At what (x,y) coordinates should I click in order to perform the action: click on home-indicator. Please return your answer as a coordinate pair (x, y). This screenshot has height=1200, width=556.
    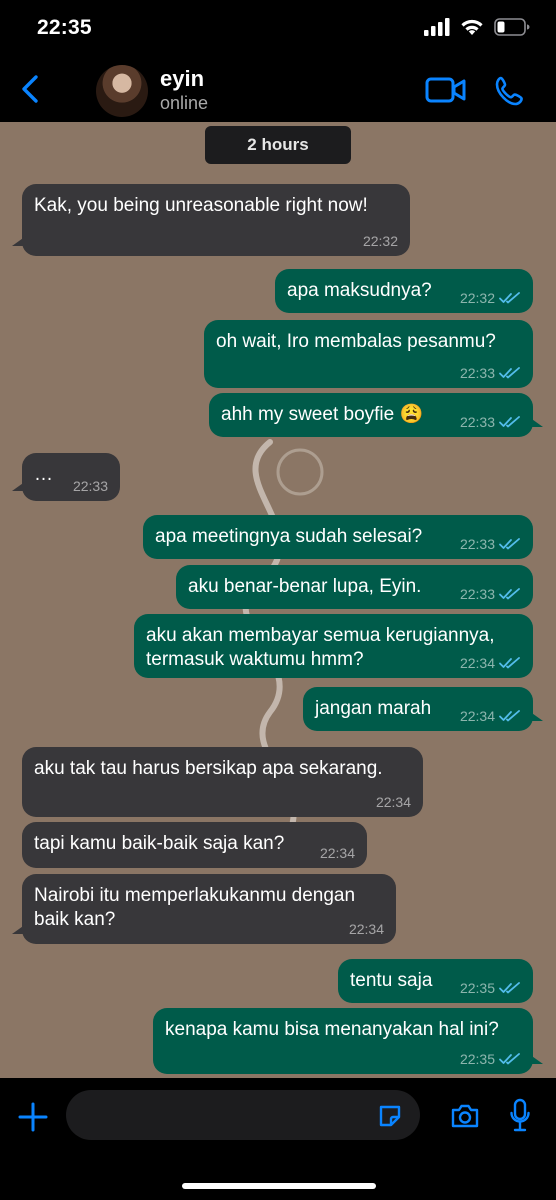
    Looking at the image, I should click on (279, 1186).